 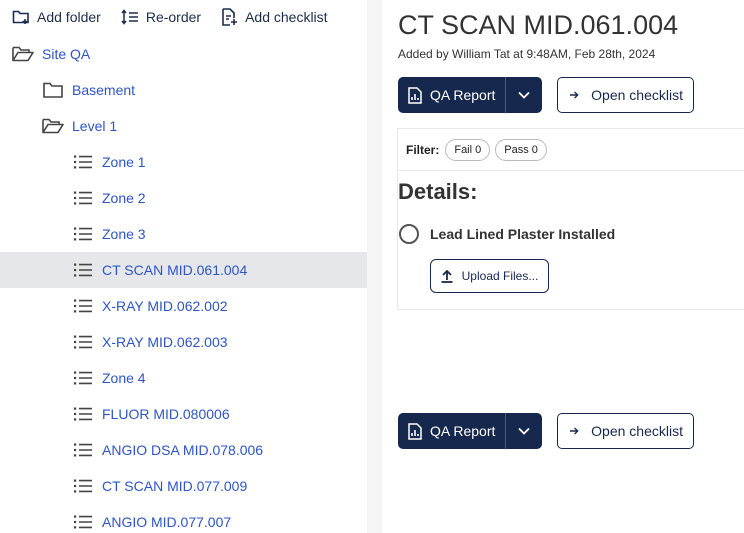 I want to click on add-folder-button: Add folder, so click(x=56, y=17).